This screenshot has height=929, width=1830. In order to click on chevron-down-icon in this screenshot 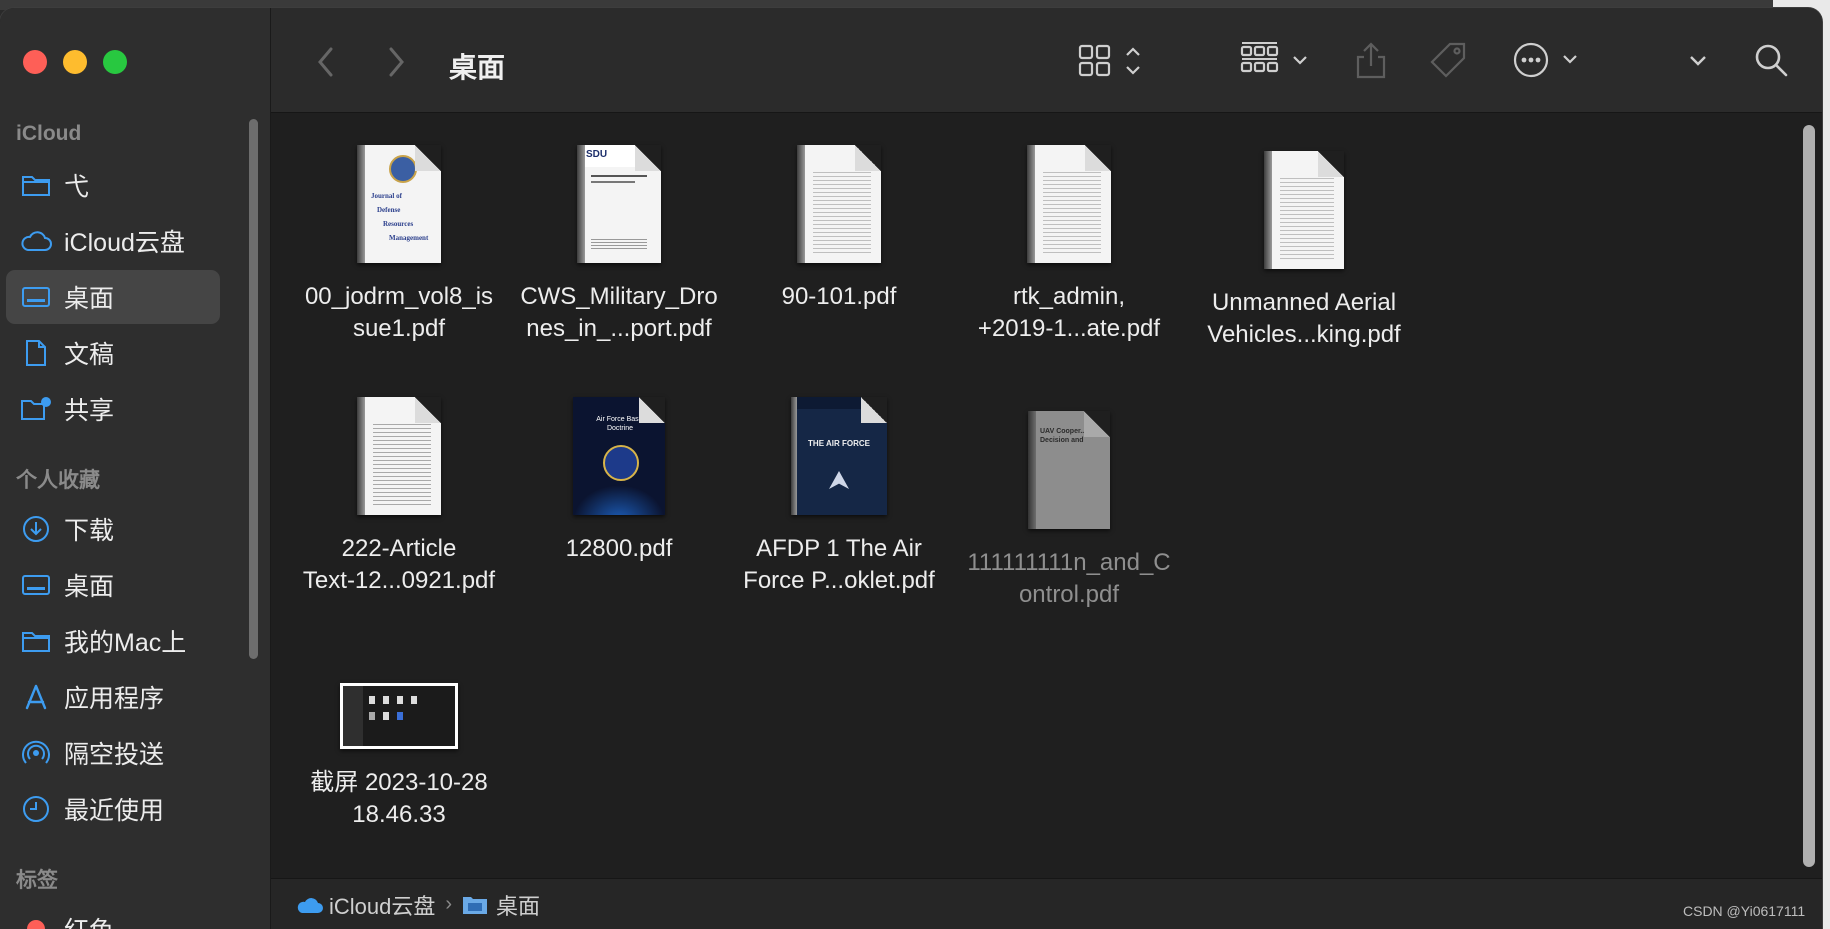, I will do `click(1698, 61)`.